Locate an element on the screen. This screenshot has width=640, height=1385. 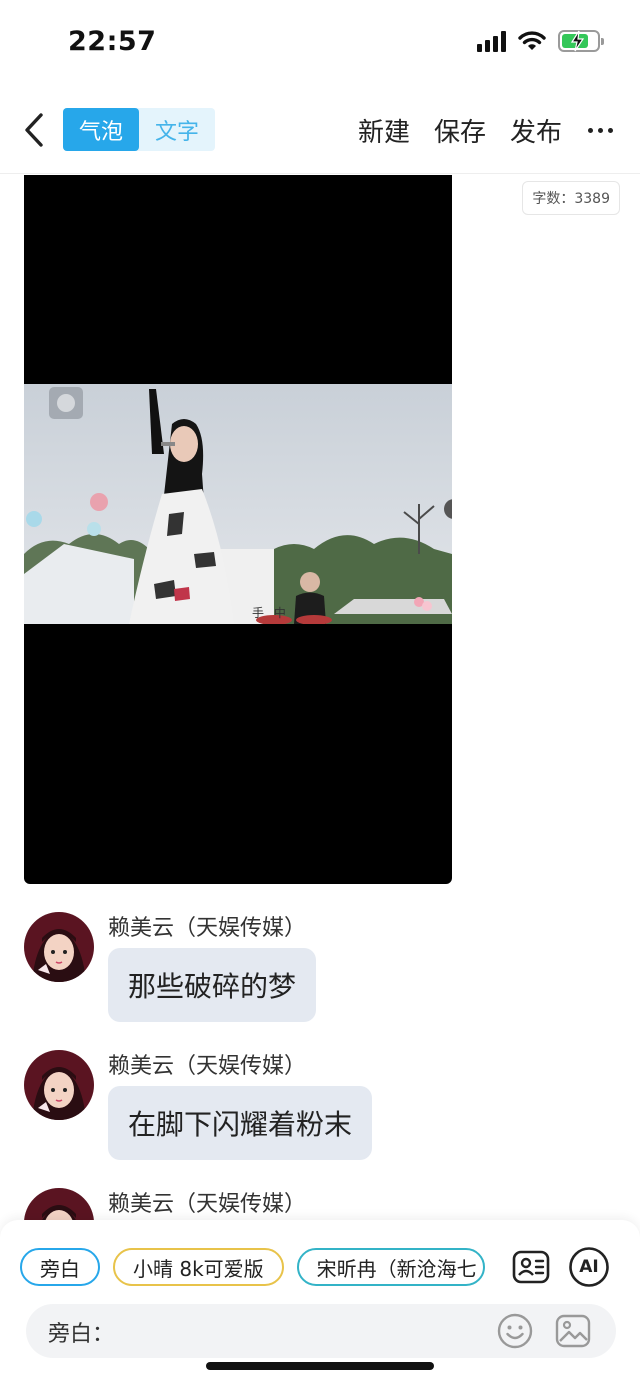
chevron-left-icon is located at coordinates (34, 130).